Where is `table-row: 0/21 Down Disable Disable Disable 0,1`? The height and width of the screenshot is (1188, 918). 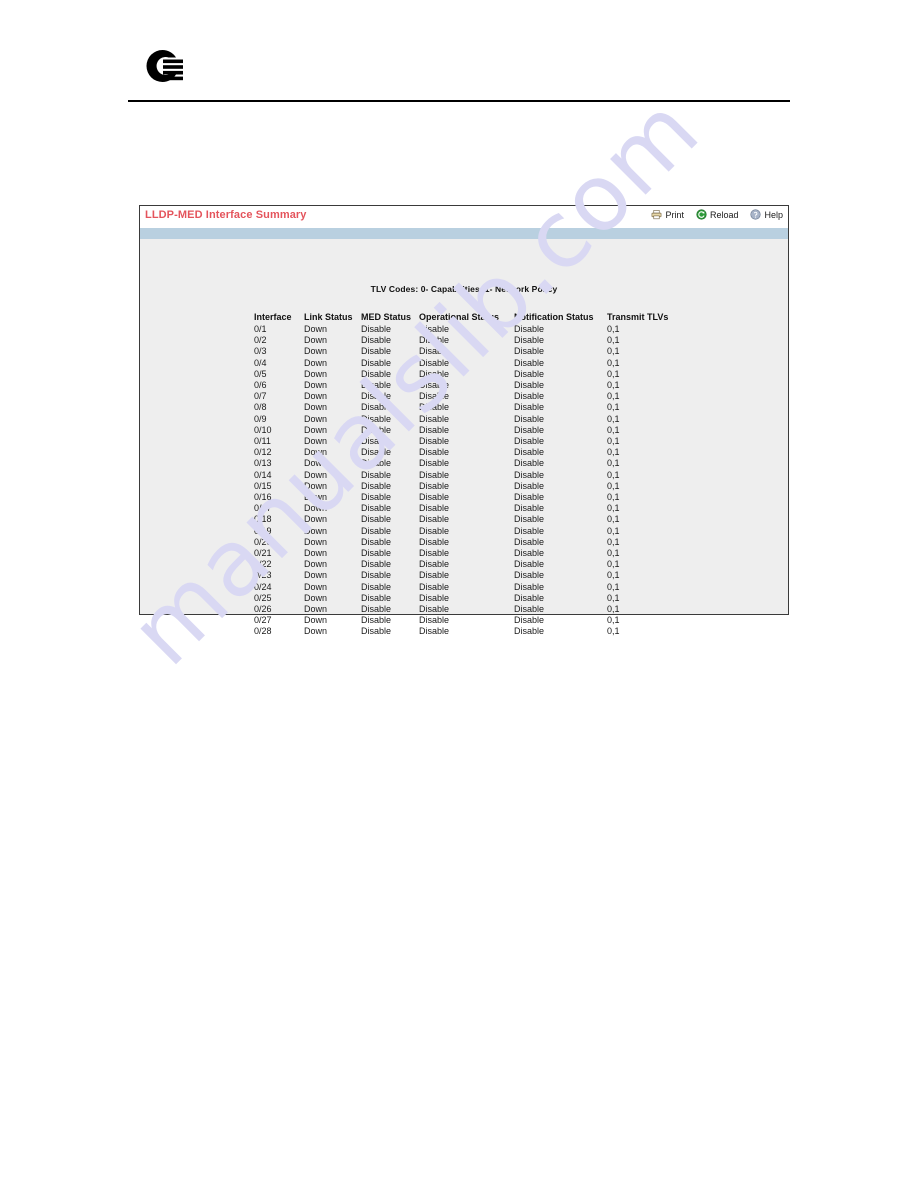 table-row: 0/21 Down Disable Disable Disable 0,1 is located at coordinates (461, 553).